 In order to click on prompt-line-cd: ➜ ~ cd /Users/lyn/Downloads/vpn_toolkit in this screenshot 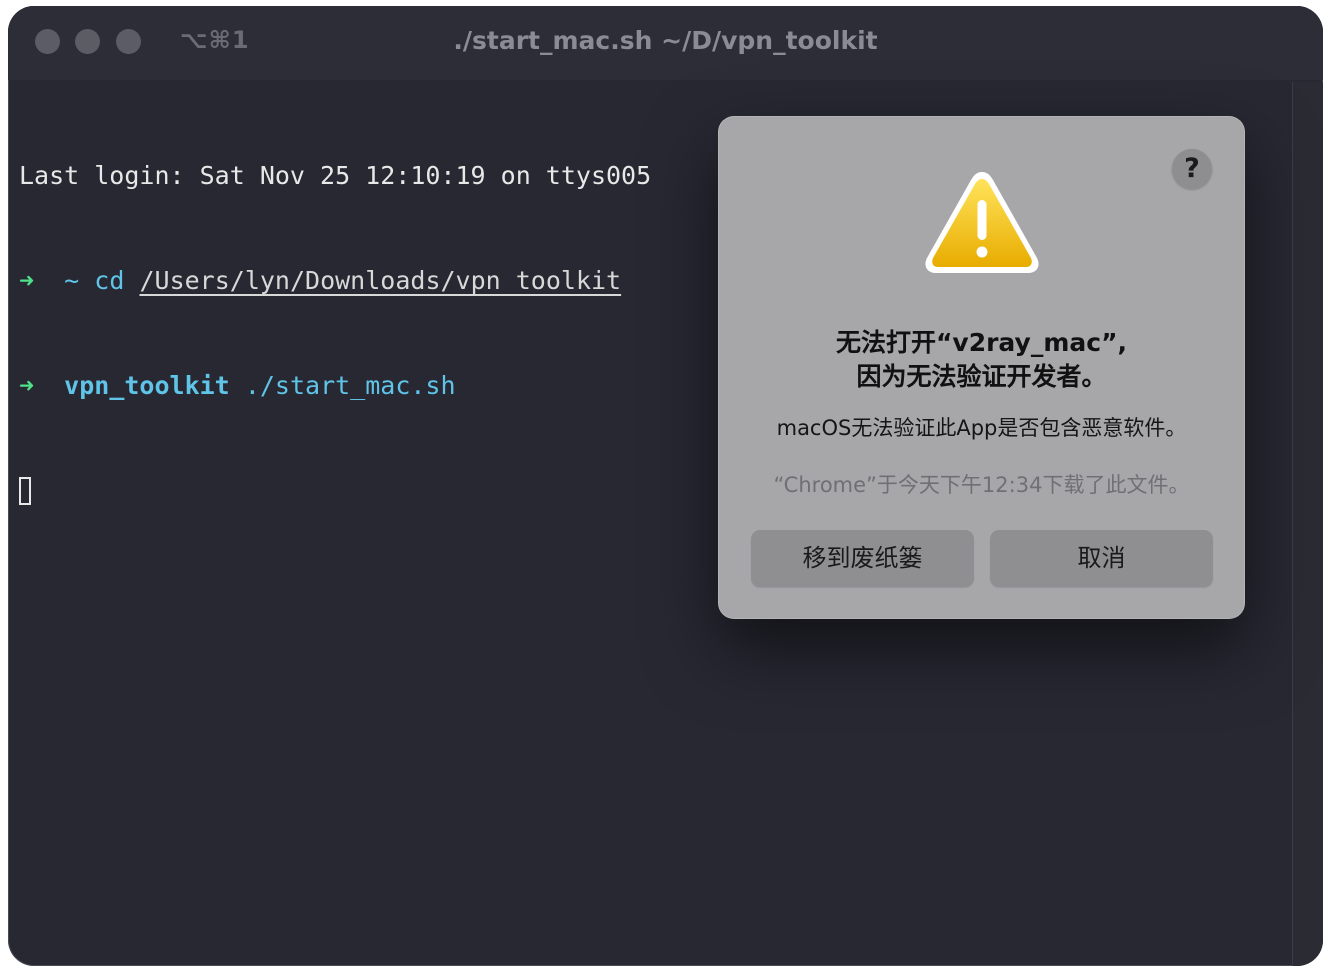, I will do `click(335, 280)`.